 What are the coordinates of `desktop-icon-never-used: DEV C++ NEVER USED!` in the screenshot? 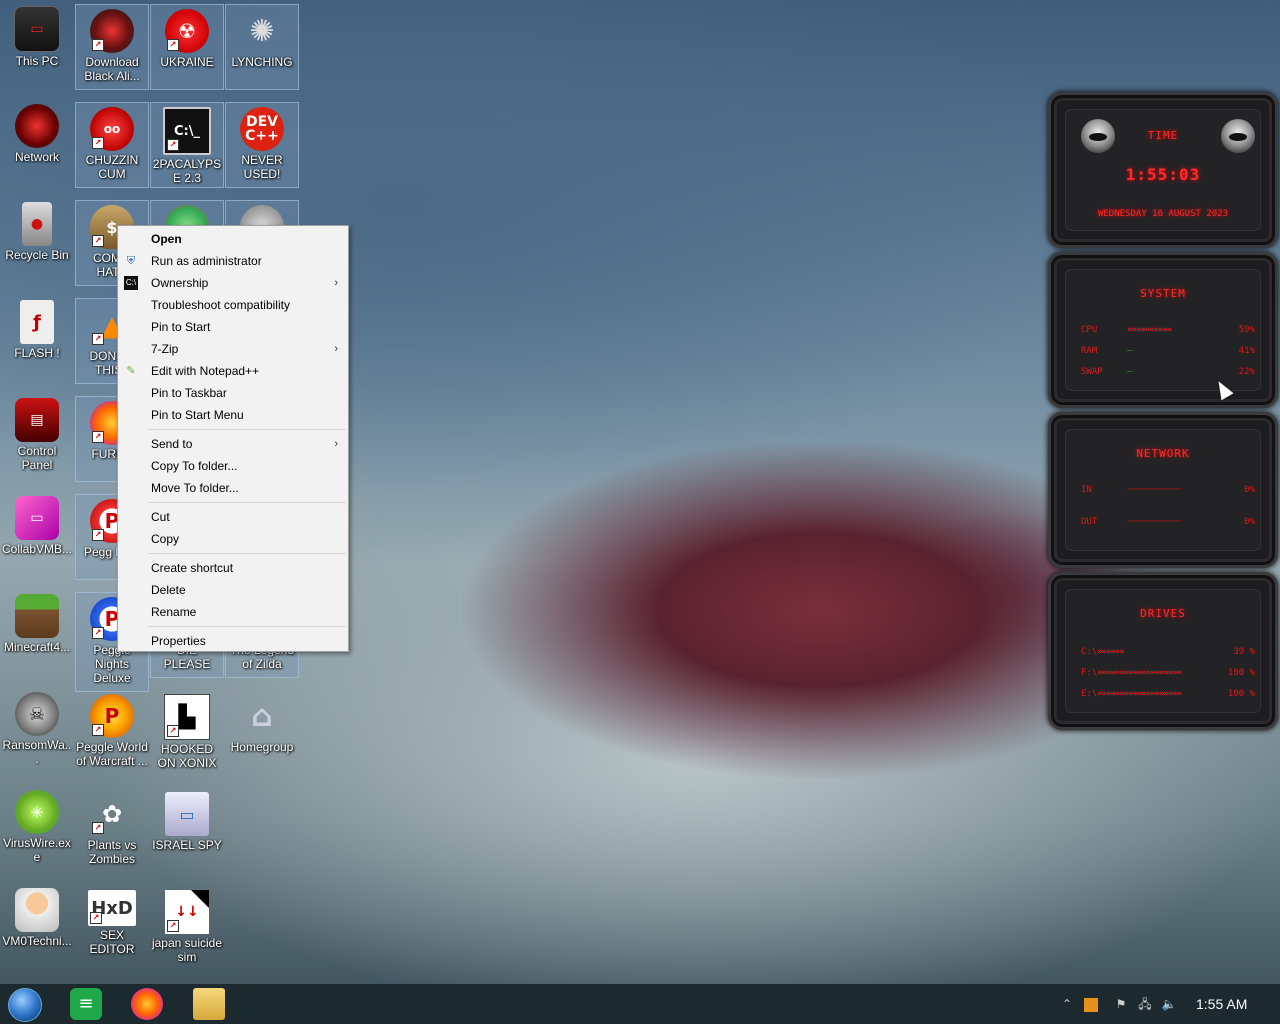 It's located at (262, 145).